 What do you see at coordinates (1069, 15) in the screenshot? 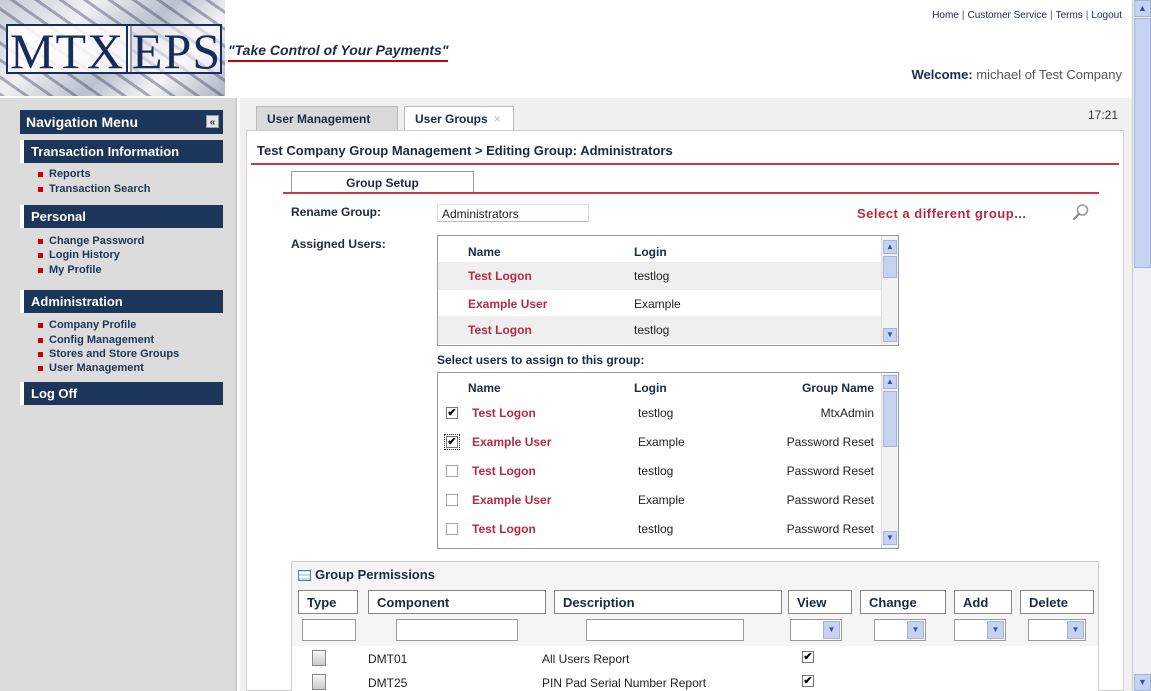
I see `terms-link: Terms` at bounding box center [1069, 15].